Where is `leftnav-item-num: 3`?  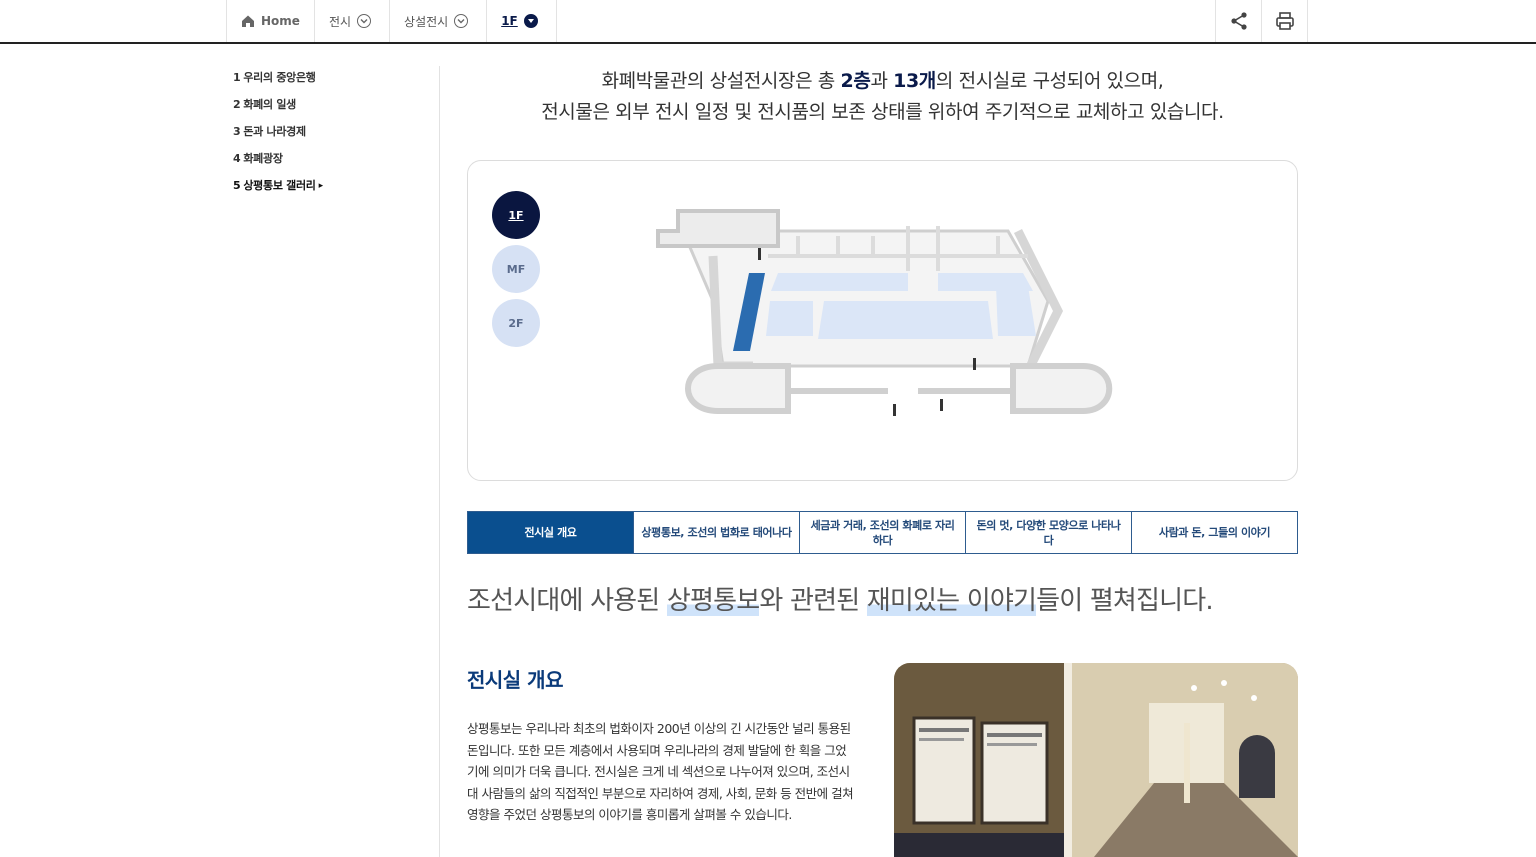 leftnav-item-num: 3 is located at coordinates (237, 131).